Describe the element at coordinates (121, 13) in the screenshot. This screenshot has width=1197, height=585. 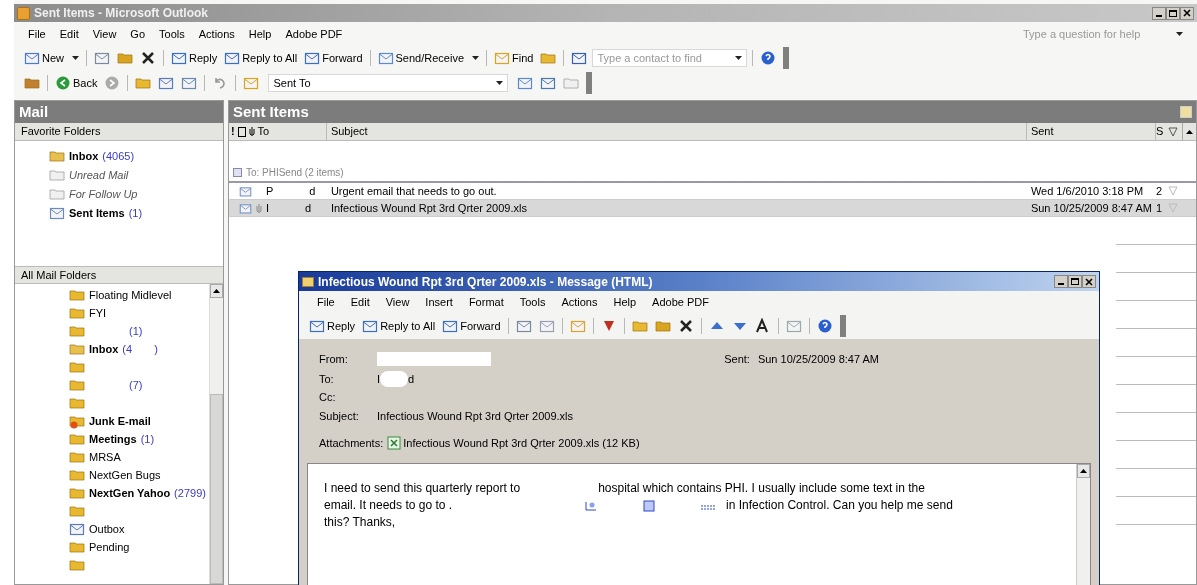
I see `window-title: Sent Items - Microsoft Outlook` at that location.